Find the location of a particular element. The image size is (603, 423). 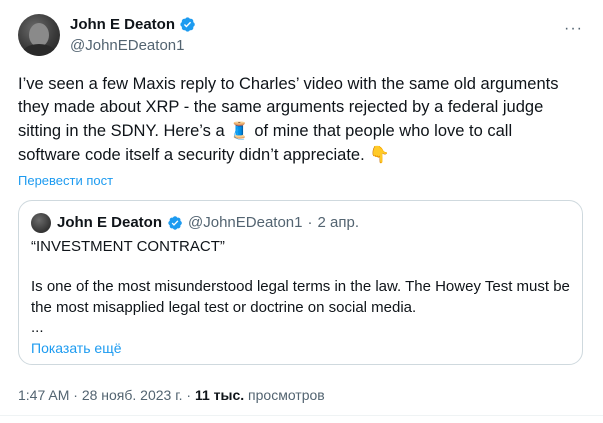

verified-badge-icon is located at coordinates (187, 24).